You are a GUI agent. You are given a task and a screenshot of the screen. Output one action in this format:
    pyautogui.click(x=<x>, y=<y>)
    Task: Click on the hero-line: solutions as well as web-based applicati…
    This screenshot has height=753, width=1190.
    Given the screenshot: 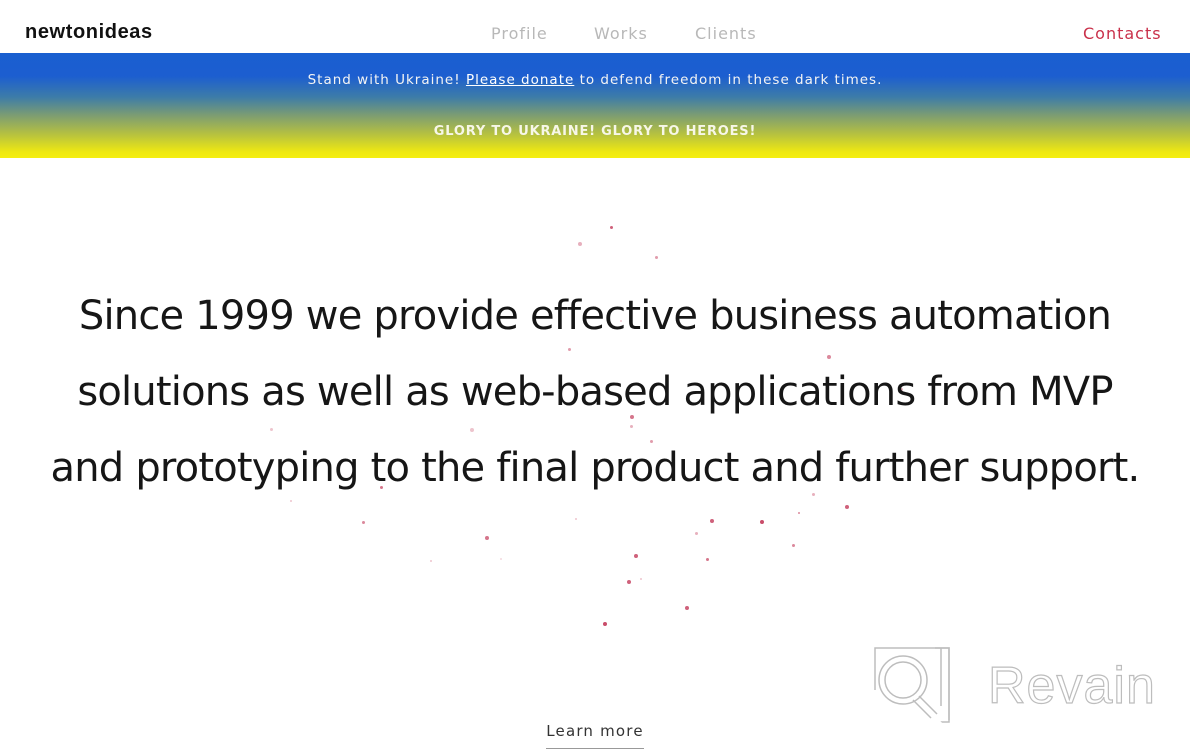 What is the action you would take?
    pyautogui.click(x=595, y=392)
    